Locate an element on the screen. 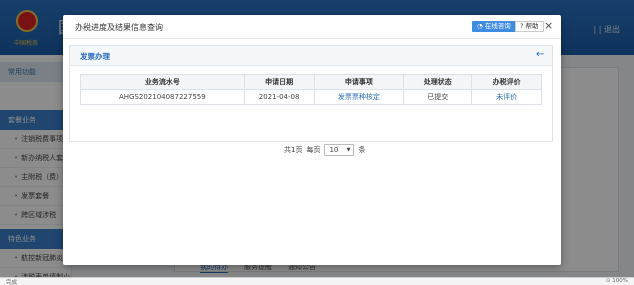 The image size is (634, 285). page-size-value: 10 is located at coordinates (334, 150).